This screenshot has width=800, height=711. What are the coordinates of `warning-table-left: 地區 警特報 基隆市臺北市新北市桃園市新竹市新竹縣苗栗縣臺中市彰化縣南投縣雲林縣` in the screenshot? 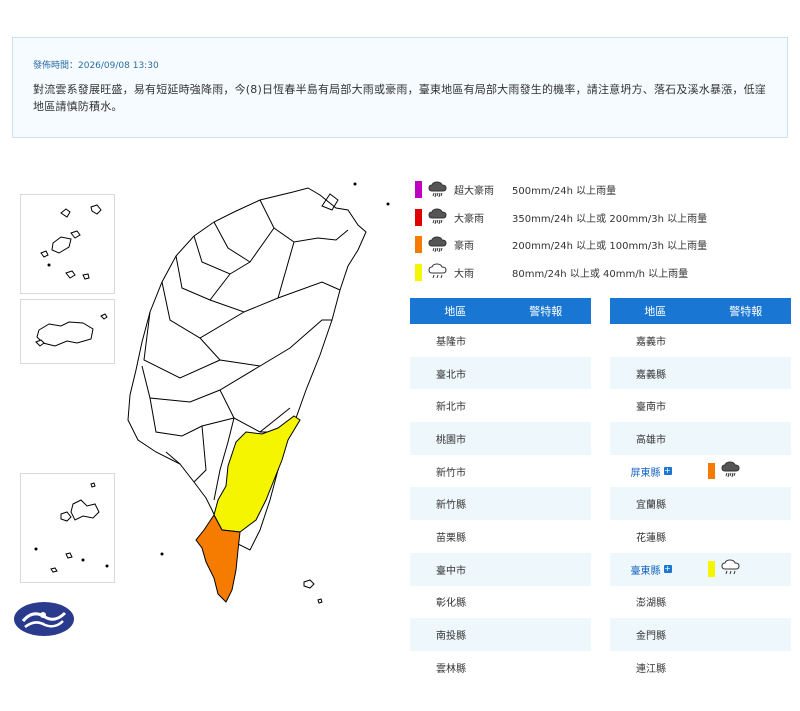 It's located at (500, 491).